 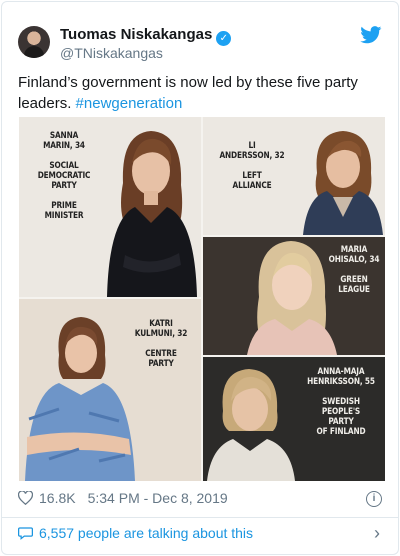 I want to click on conversation-link: 6,557 people are talking about this, so click(x=135, y=533).